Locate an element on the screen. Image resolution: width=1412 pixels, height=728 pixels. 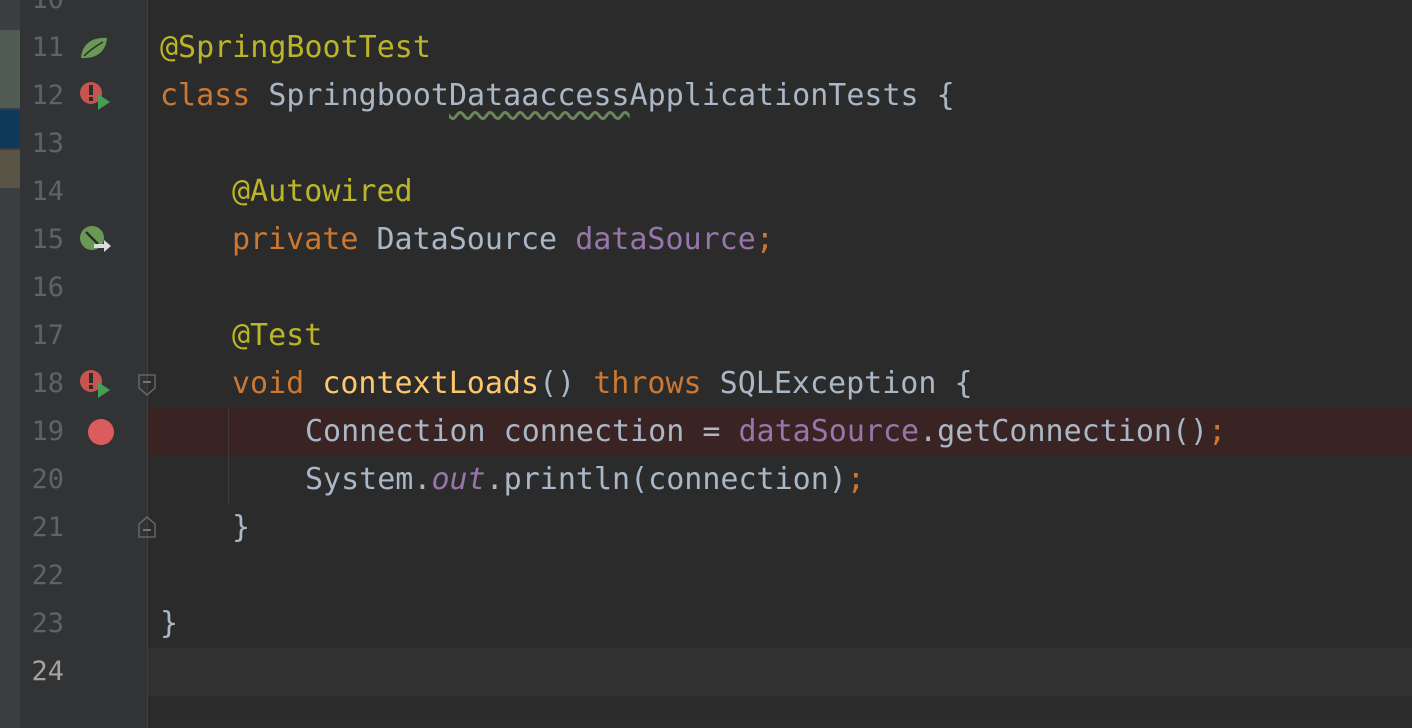
method-close-brace: } is located at coordinates (241, 527).